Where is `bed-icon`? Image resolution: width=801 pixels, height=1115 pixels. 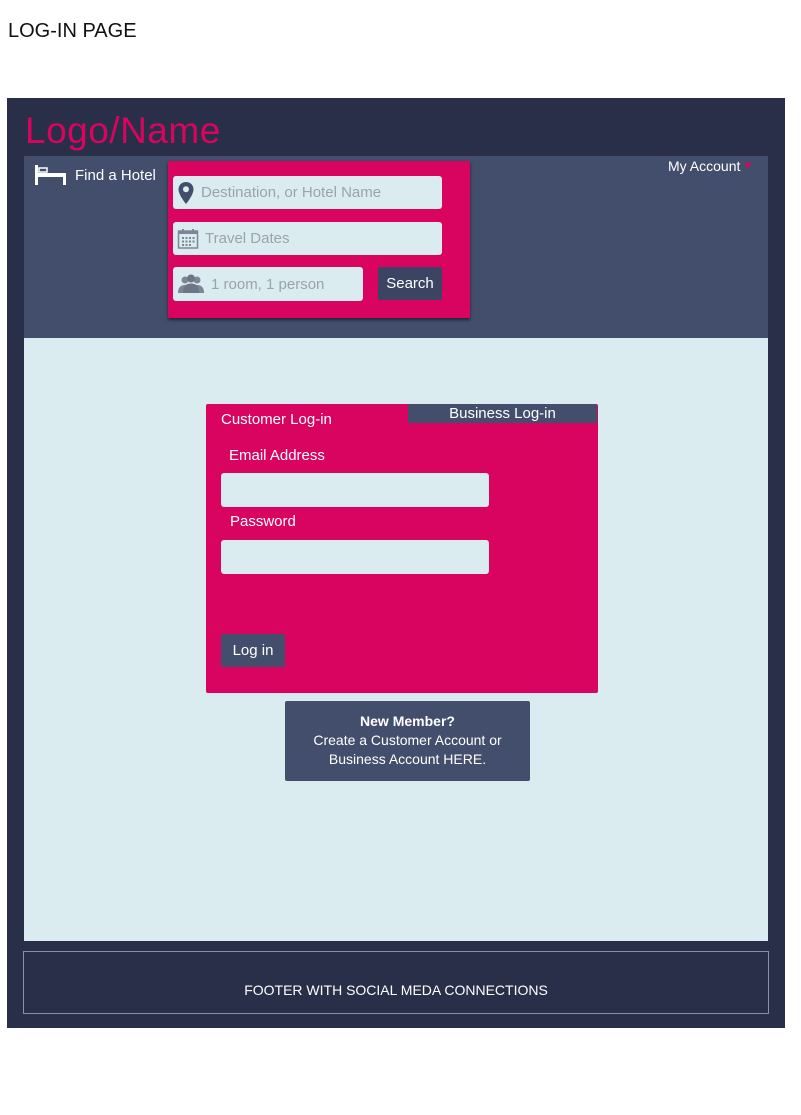
bed-icon is located at coordinates (50, 175).